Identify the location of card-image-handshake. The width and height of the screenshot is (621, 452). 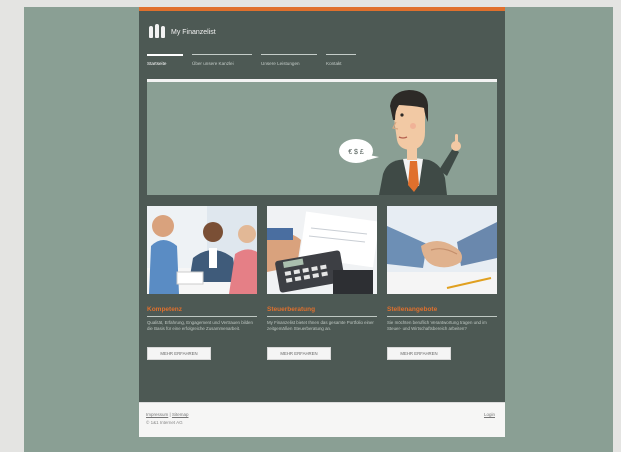
(442, 250).